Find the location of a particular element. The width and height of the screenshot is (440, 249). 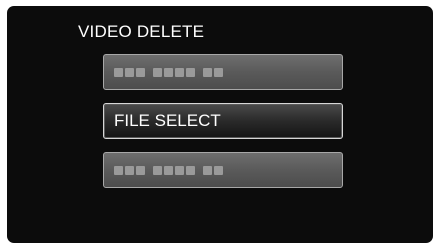

menu-title: VIDEO DELETE is located at coordinates (141, 31).